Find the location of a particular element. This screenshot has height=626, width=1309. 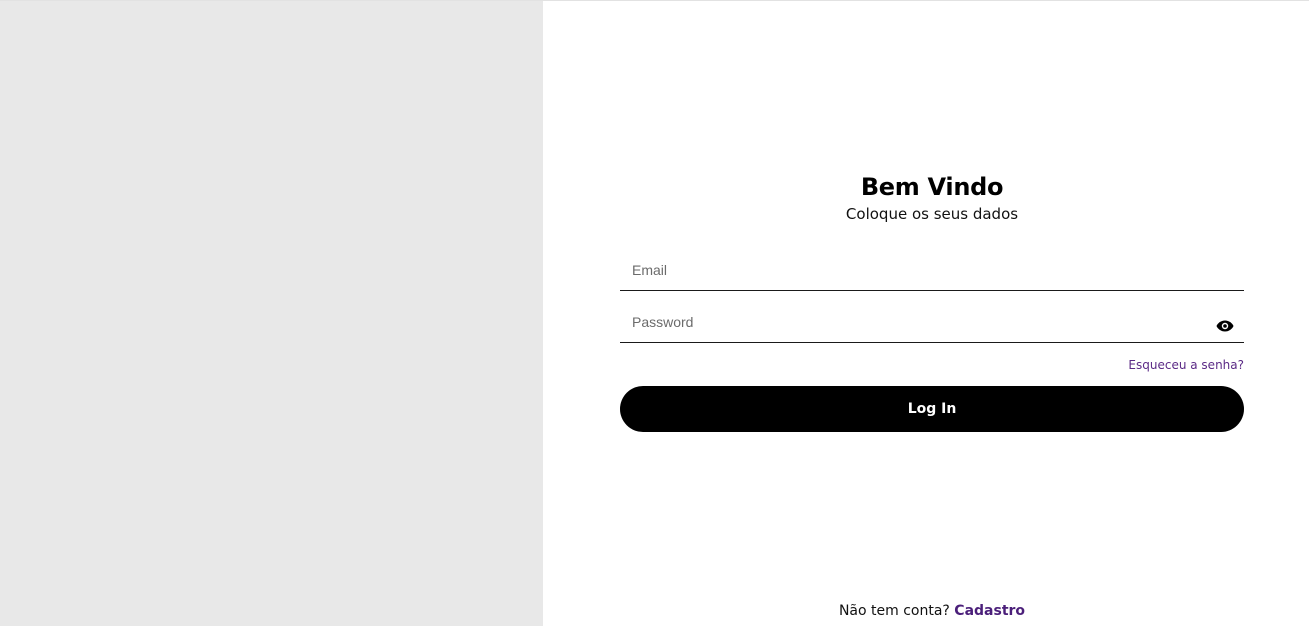

password-input is located at coordinates (932, 322).